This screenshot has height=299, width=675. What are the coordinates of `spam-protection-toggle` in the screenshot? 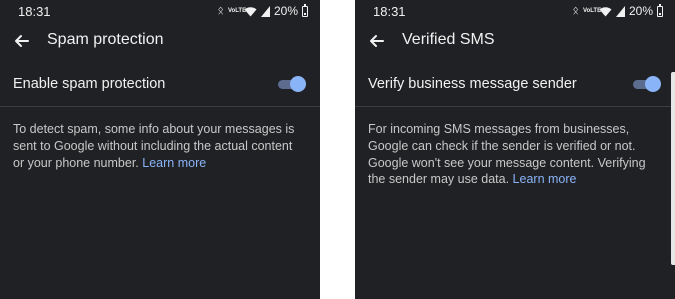 It's located at (292, 84).